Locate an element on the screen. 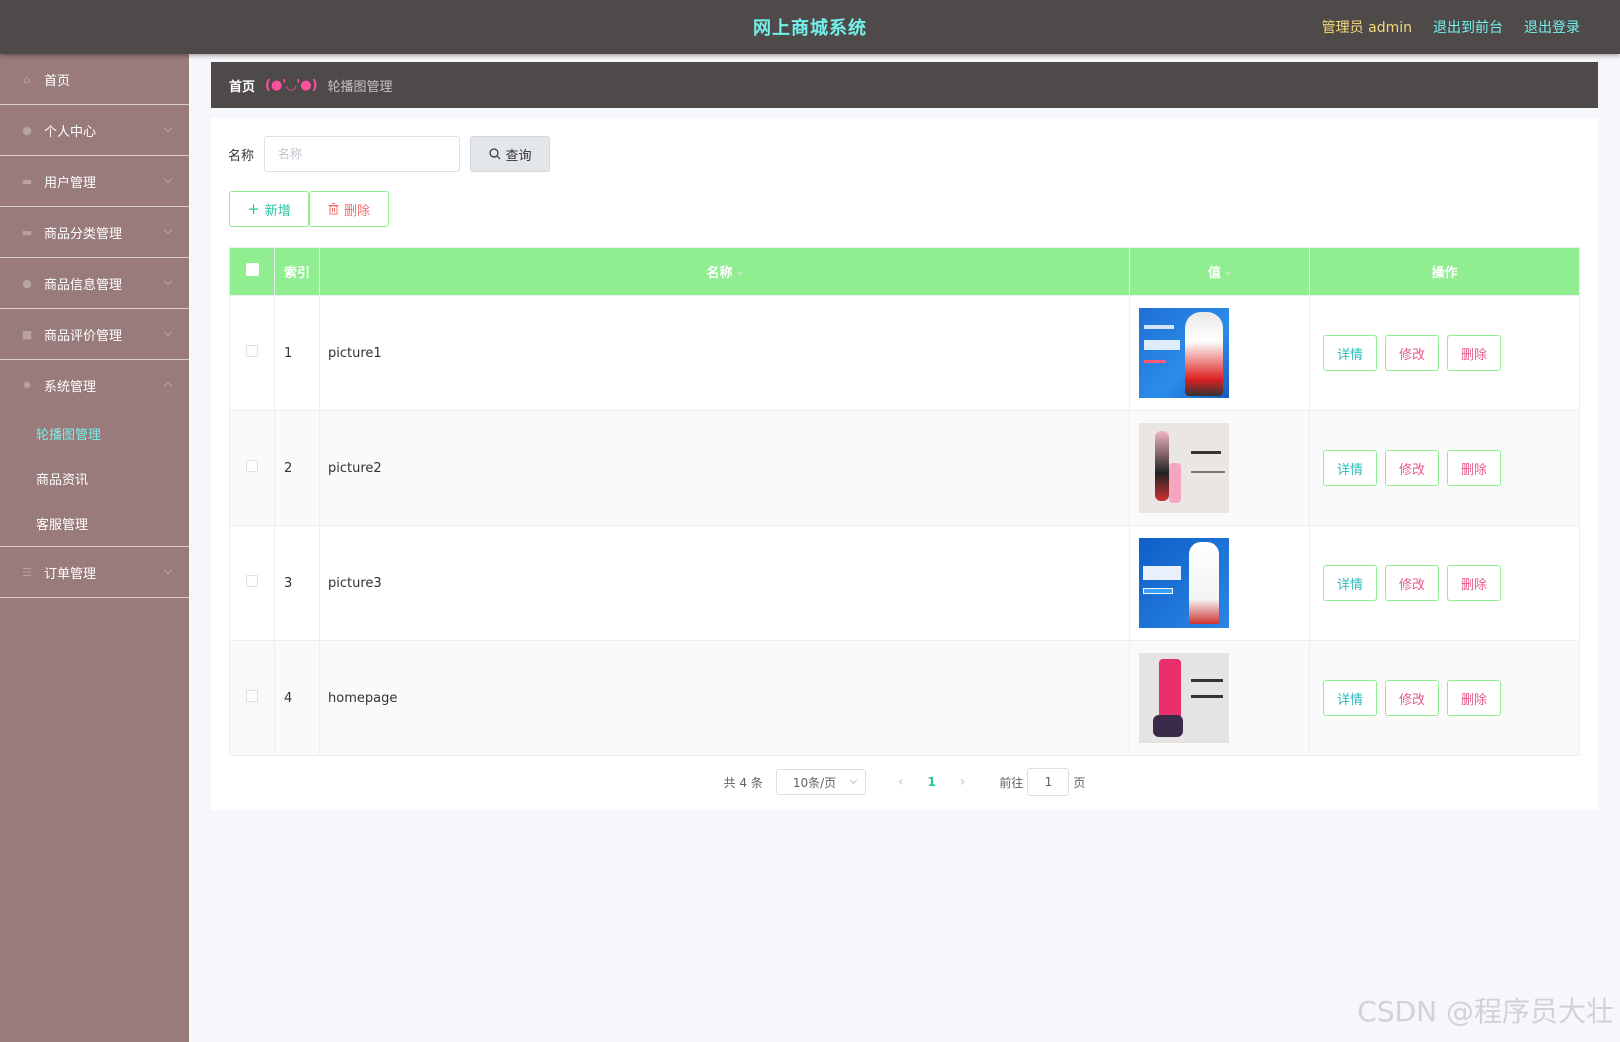 The width and height of the screenshot is (1620, 1042). batch-delete-label: 删除 is located at coordinates (356, 211).